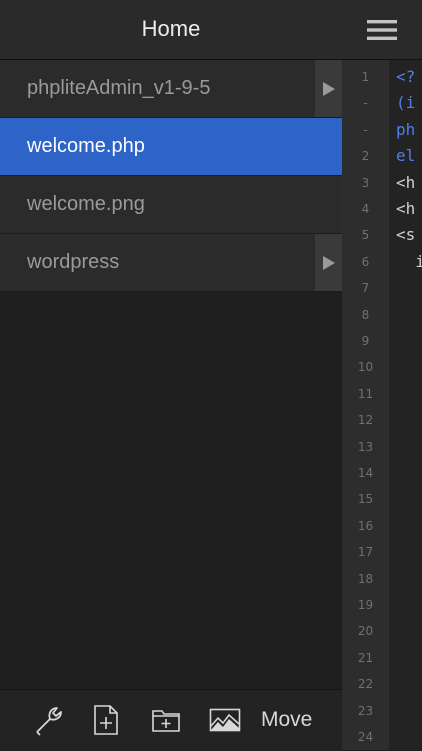  I want to click on sidebar-header: Home, so click(171, 30).